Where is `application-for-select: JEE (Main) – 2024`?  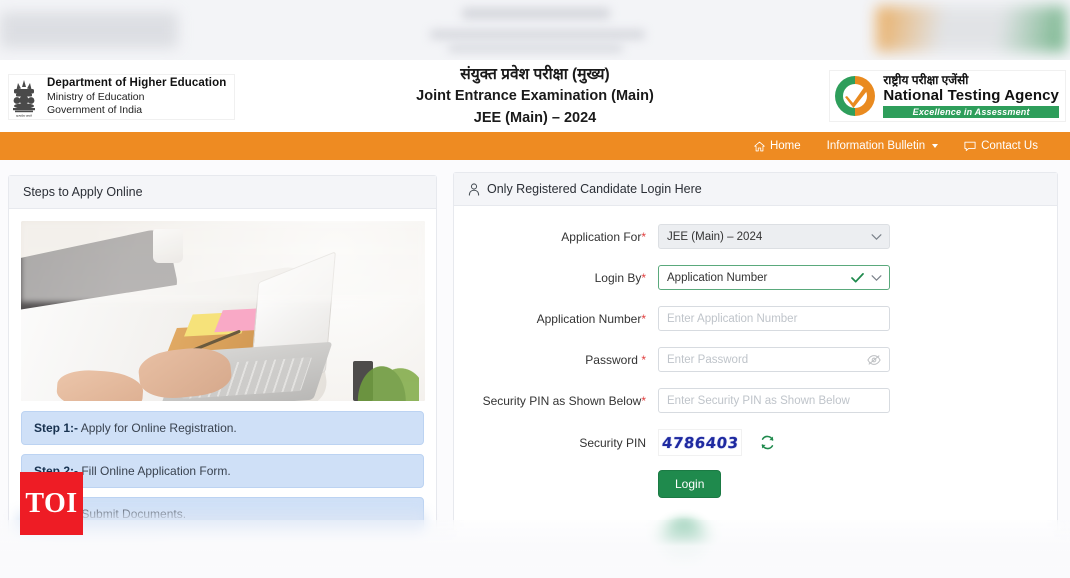
application-for-select: JEE (Main) – 2024 is located at coordinates (774, 236).